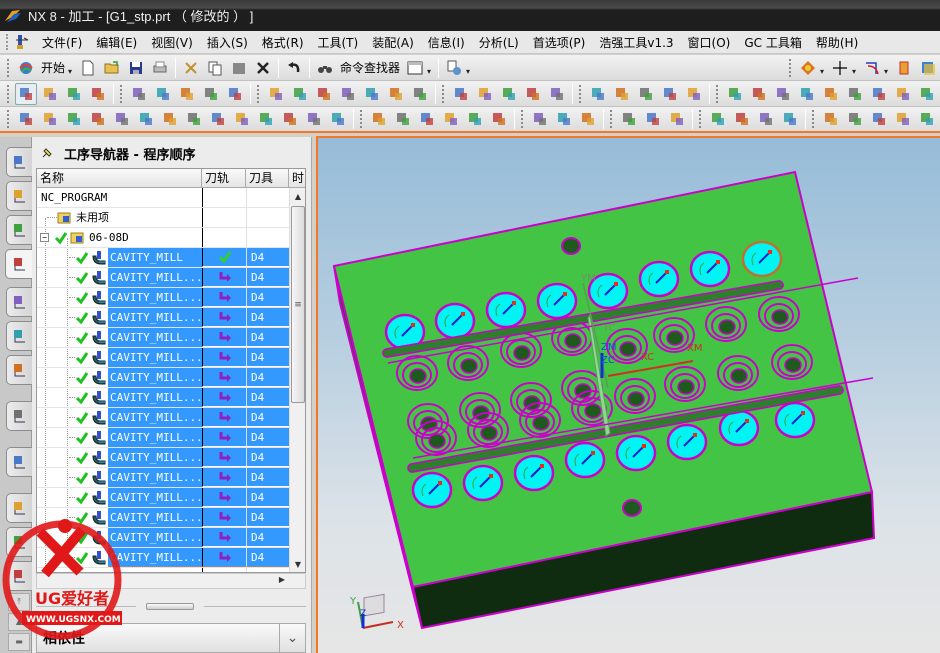 The image size is (940, 653). Describe the element at coordinates (266, 119) in the screenshot. I see `post-icon` at that location.